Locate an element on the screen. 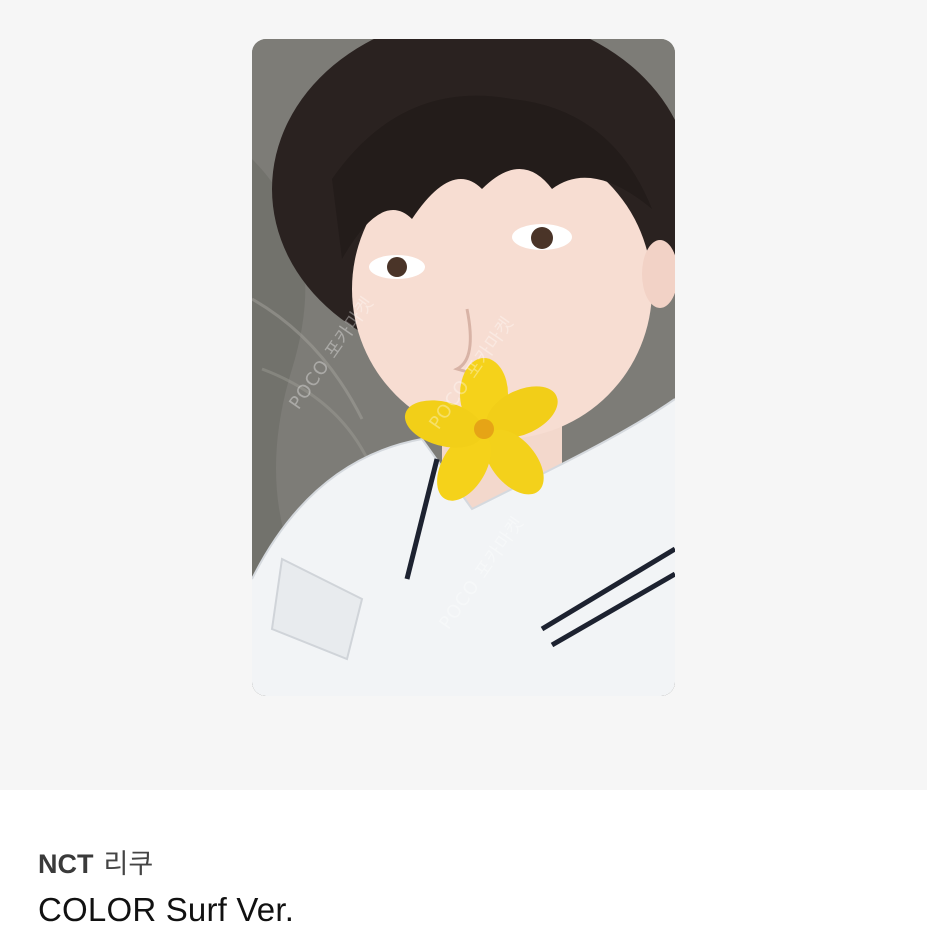  product-brand-line: NCT 리쿠 is located at coordinates (95, 861).